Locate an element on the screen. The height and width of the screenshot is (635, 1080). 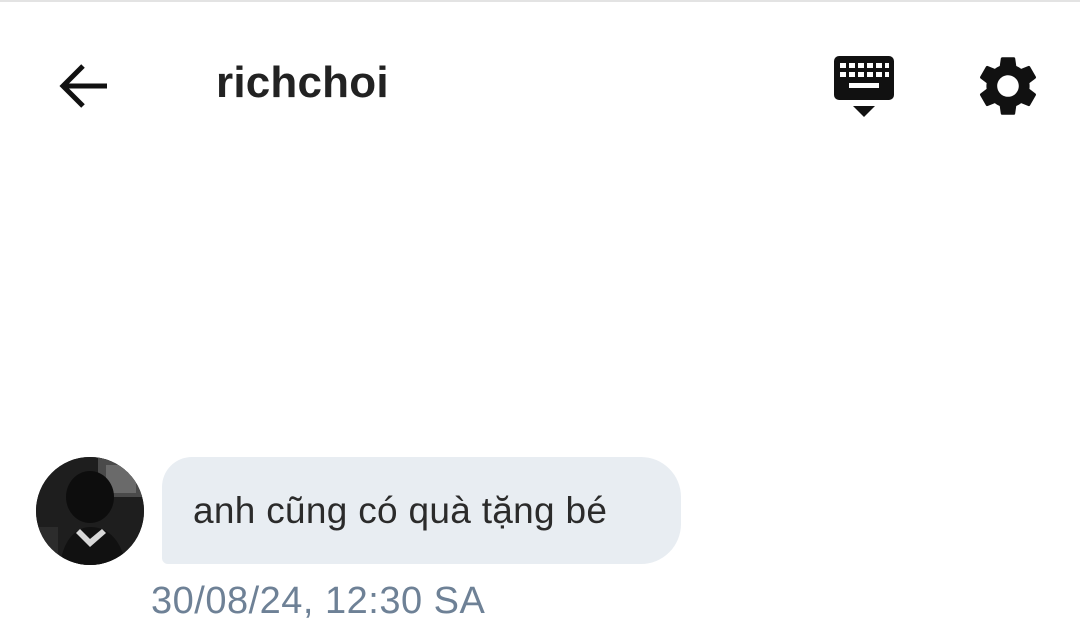
message-bubble: anh cũng có quà tặng bé is located at coordinates (421, 510).